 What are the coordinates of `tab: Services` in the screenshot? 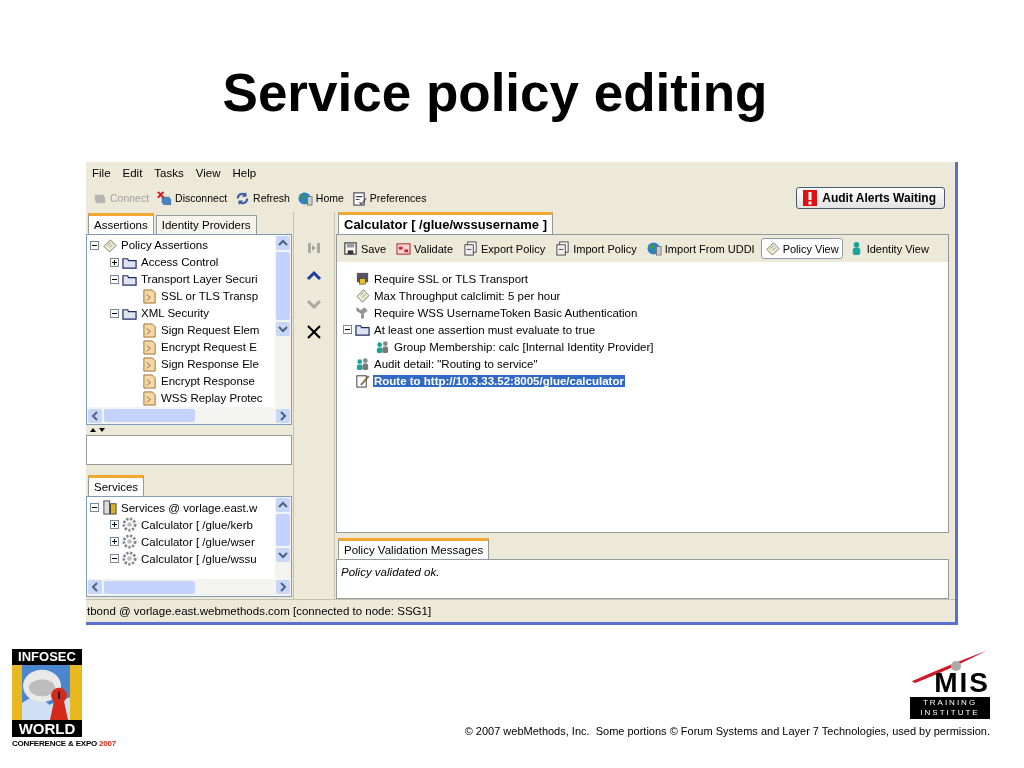 It's located at (116, 486).